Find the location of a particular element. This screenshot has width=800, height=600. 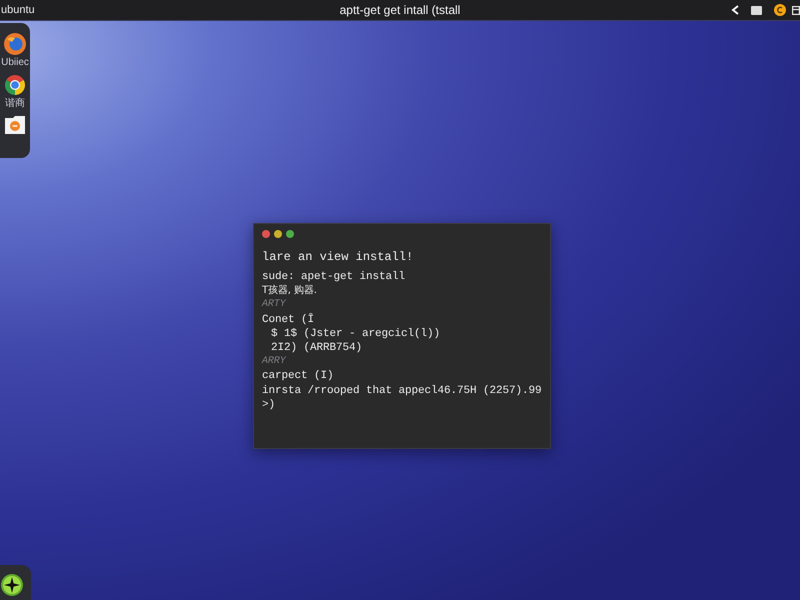

tray-icon is located at coordinates (796, 10).